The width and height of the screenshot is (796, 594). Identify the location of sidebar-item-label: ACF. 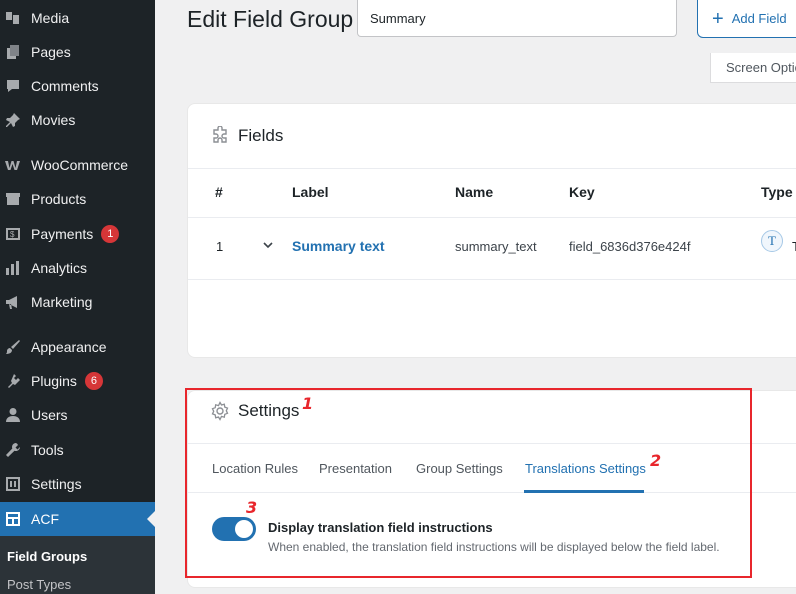
(45, 519).